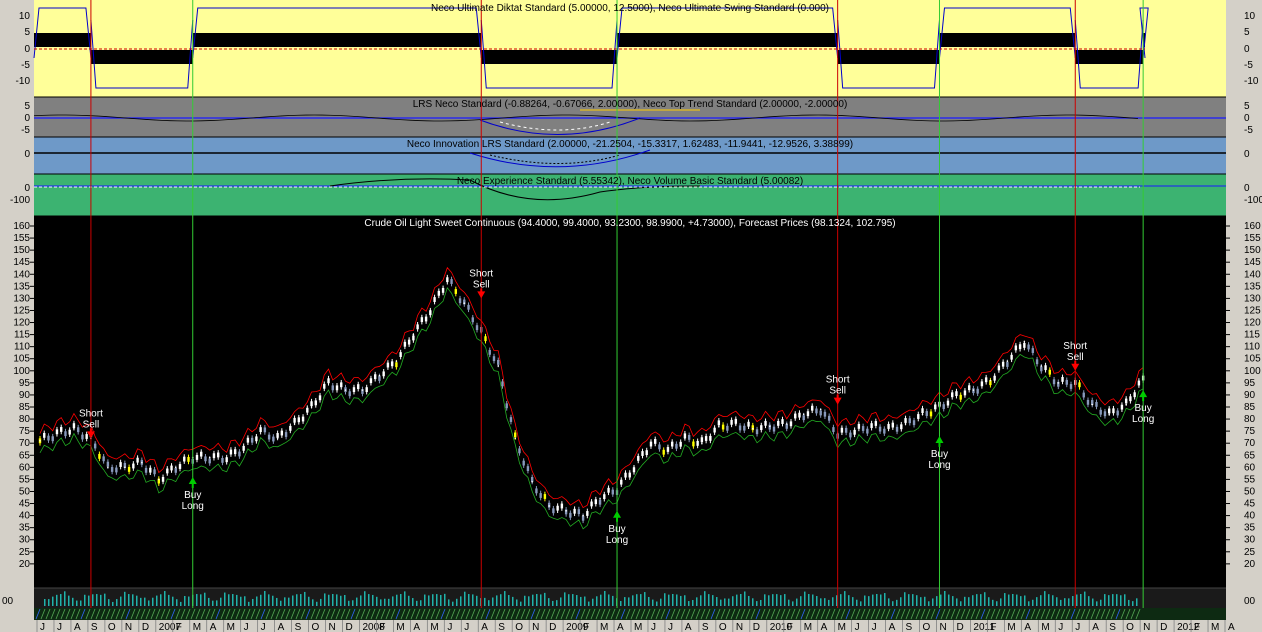 This screenshot has height=632, width=1262. I want to click on x-axis-label: J, so click(1060, 627).